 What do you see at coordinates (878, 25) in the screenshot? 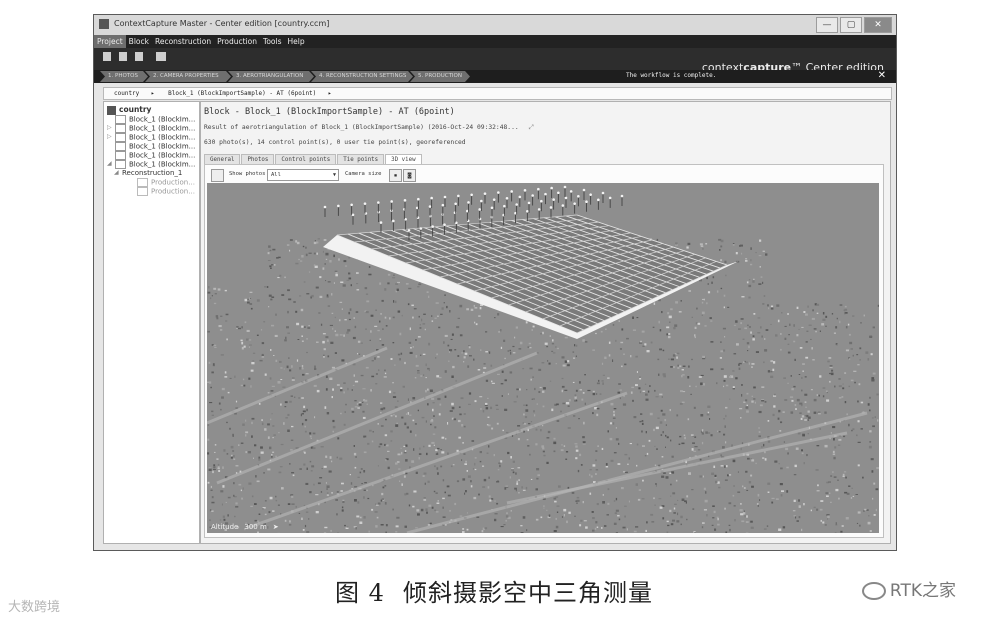
I see `close-button: ✕` at bounding box center [878, 25].